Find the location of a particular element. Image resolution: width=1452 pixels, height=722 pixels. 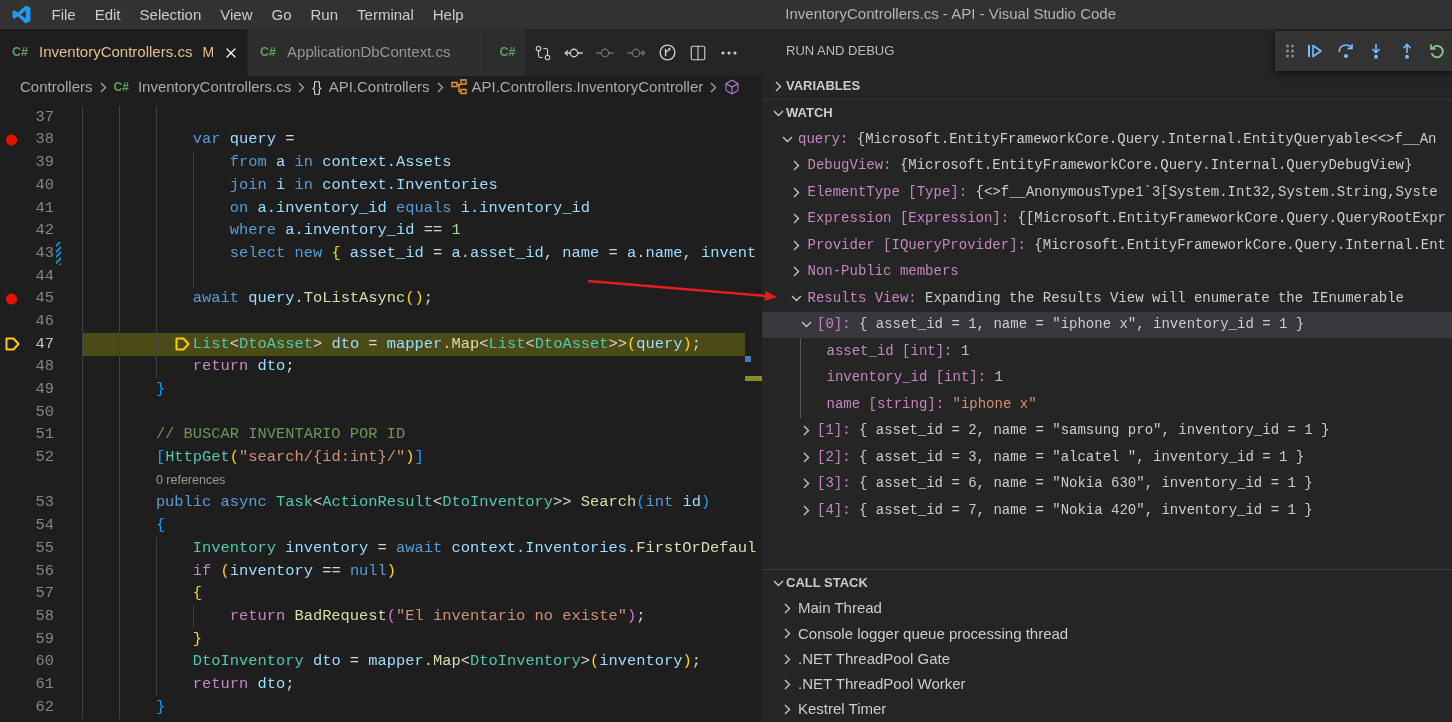

breadcrumb-item: API.Controllers.InventoryController is located at coordinates (577, 87).